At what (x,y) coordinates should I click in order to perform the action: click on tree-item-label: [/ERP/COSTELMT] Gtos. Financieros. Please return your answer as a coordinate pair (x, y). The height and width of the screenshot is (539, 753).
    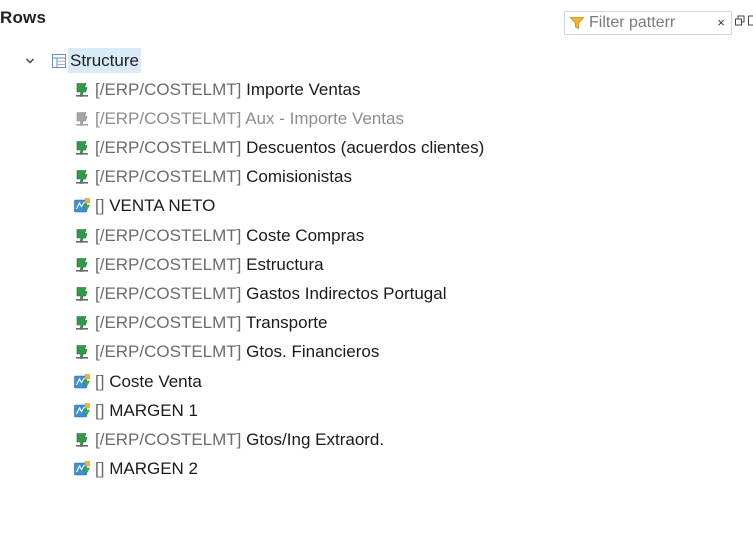
    Looking at the image, I should click on (237, 352).